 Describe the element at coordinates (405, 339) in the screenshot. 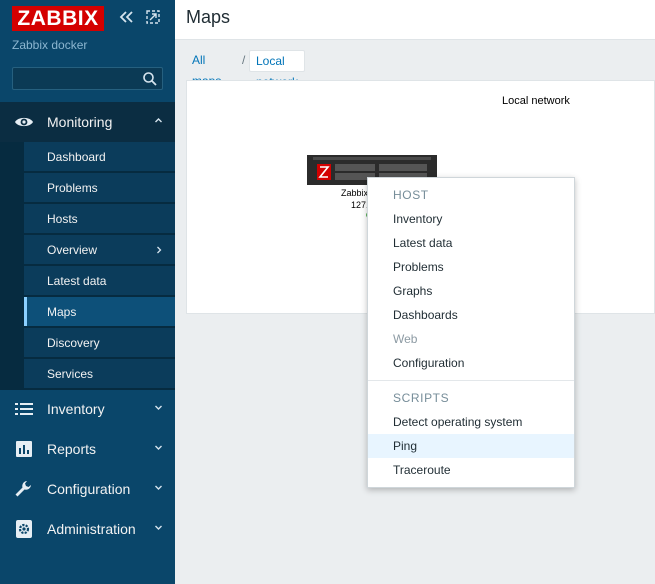

I see `menu-item-label: Web` at that location.